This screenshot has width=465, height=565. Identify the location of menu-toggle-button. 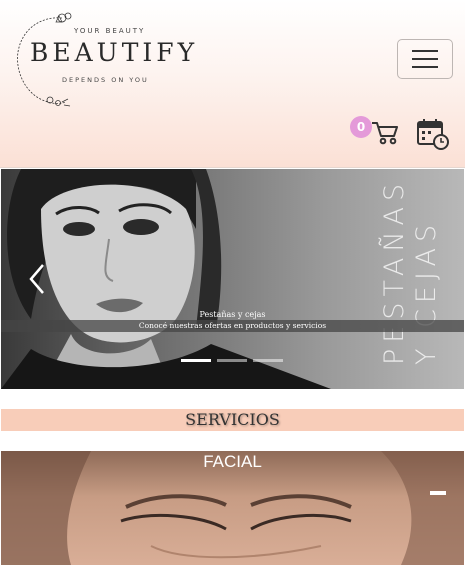
(425, 59).